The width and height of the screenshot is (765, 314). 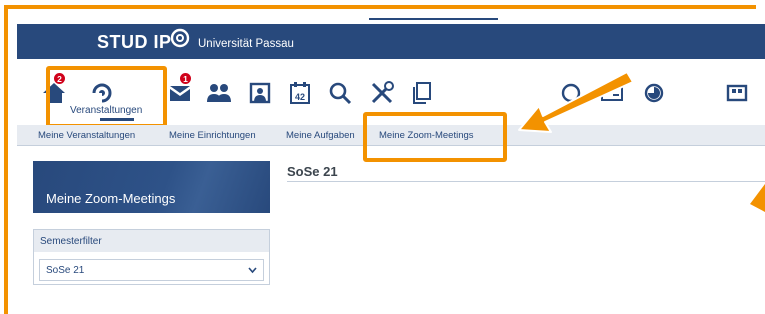 I want to click on nav-item-profil, so click(x=260, y=93).